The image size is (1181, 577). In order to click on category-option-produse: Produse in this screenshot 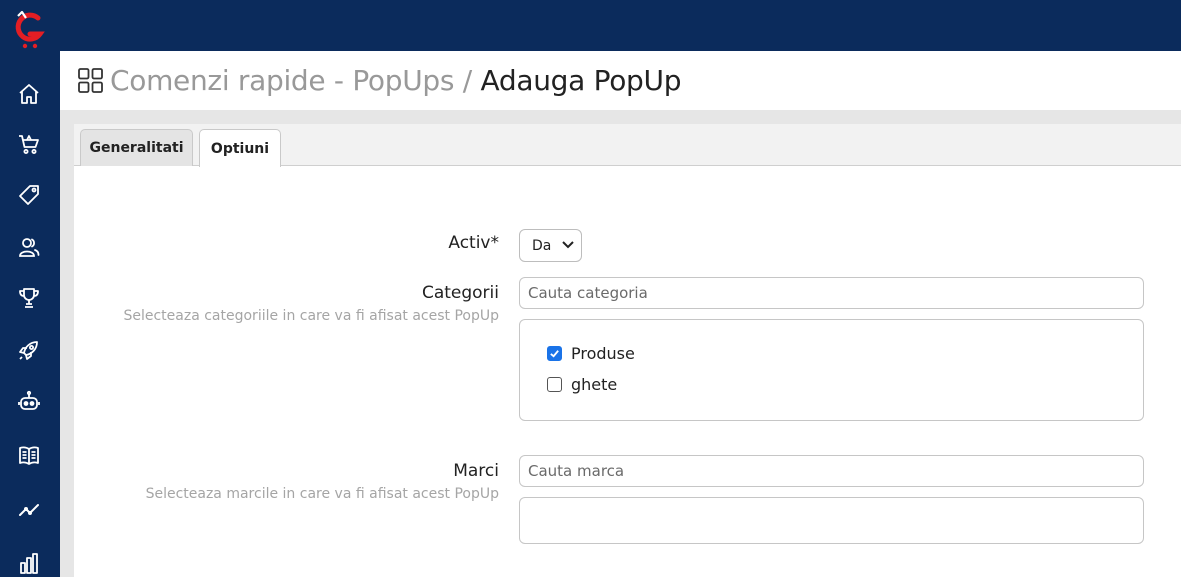, I will do `click(591, 353)`.